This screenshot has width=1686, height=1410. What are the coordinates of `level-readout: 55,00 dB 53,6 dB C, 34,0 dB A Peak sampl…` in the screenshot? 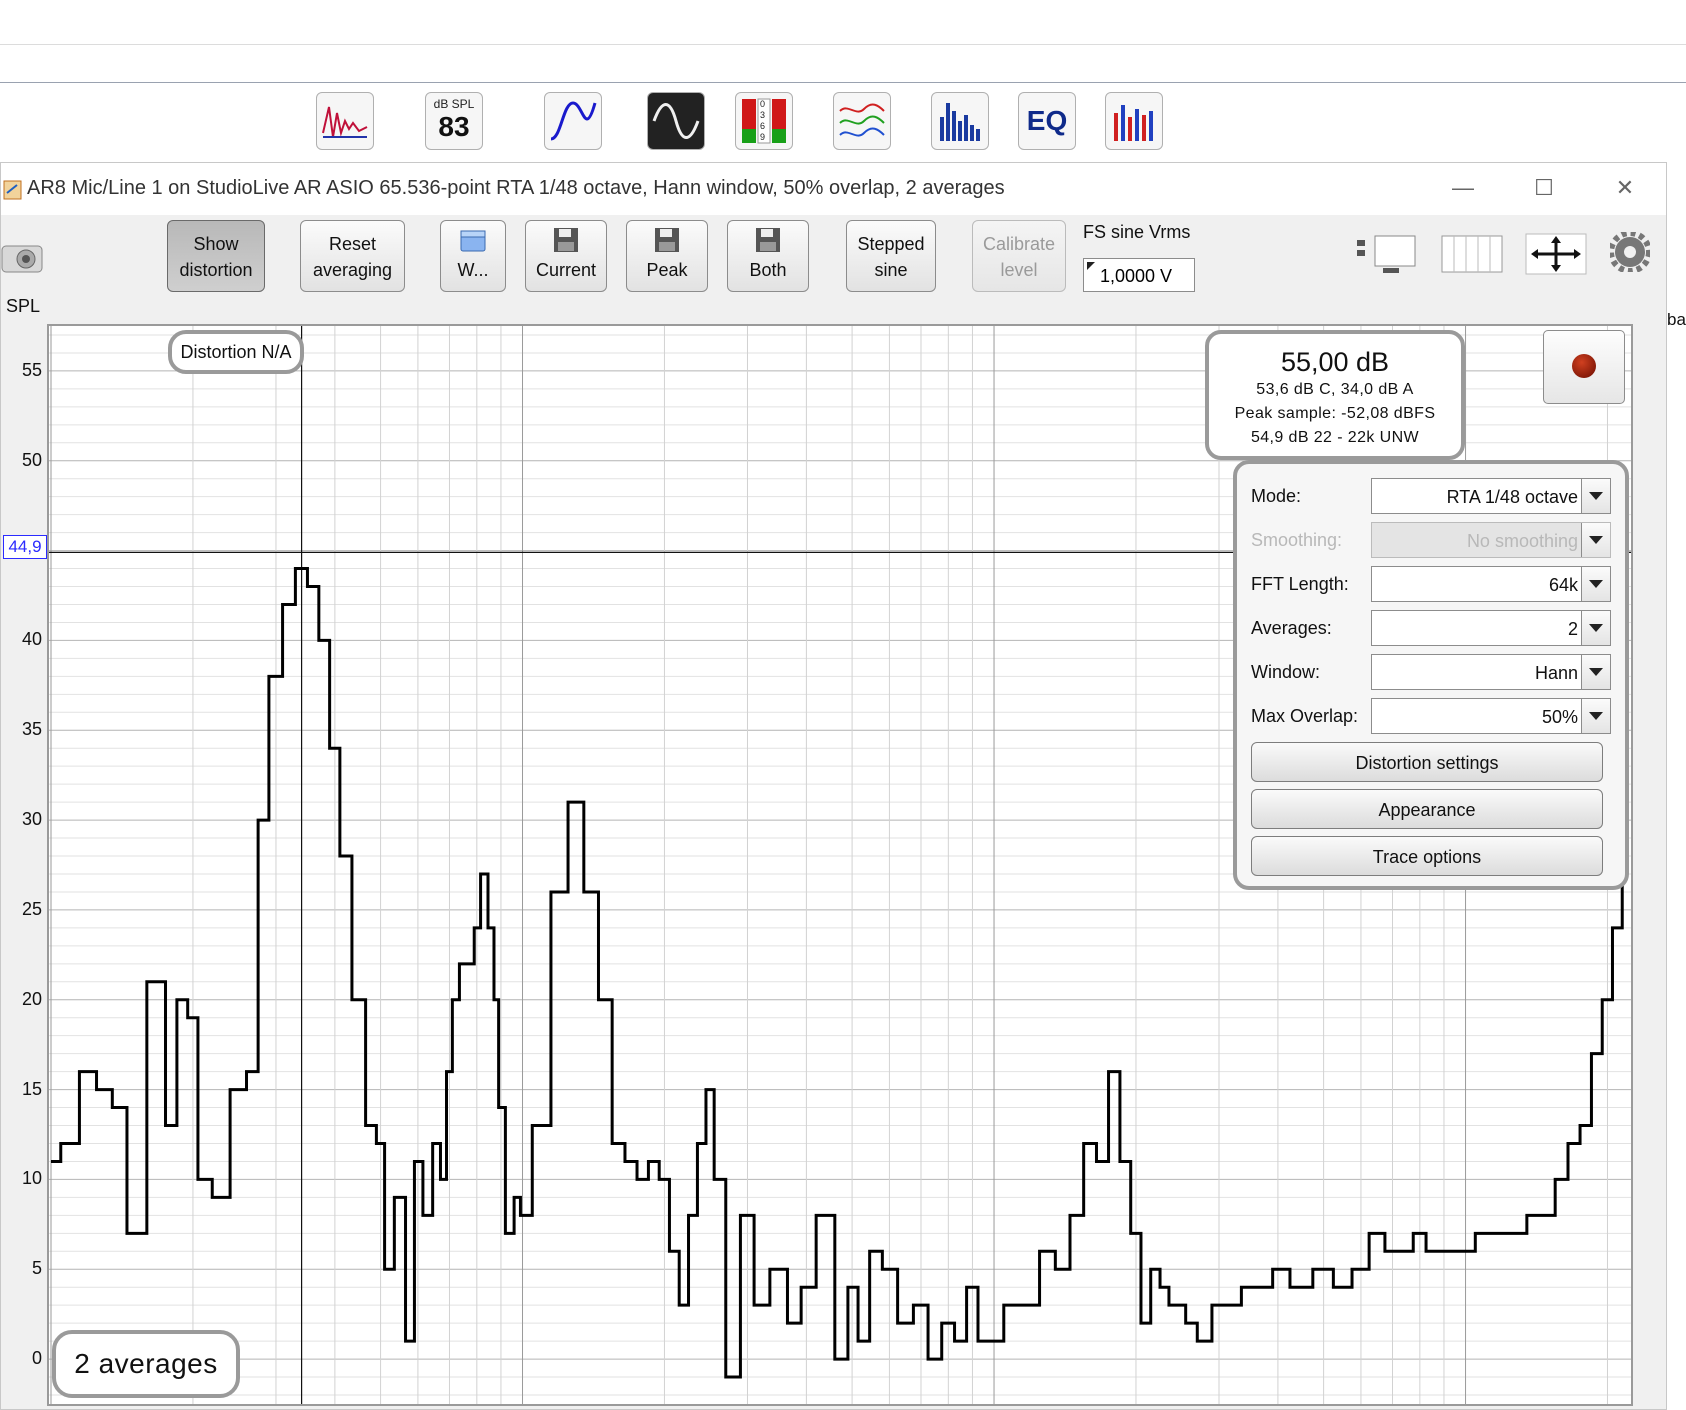 It's located at (1335, 395).